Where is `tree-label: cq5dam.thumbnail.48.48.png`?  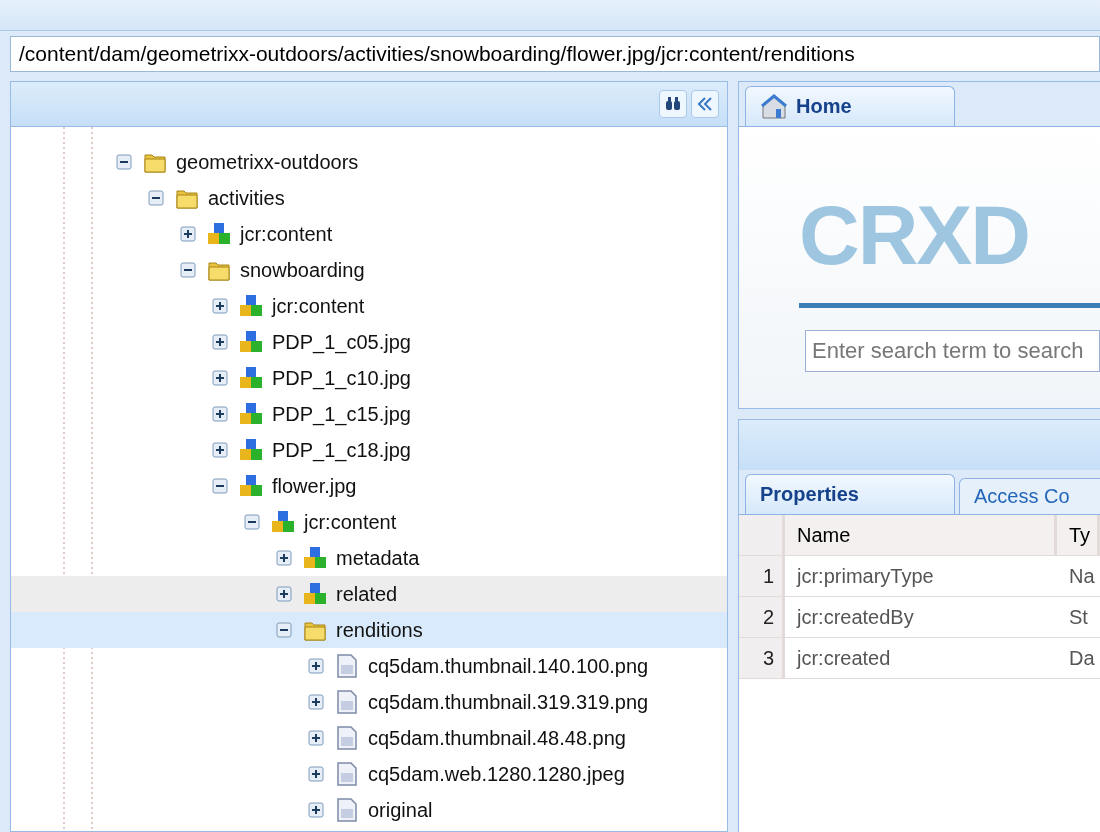
tree-label: cq5dam.thumbnail.48.48.png is located at coordinates (497, 738).